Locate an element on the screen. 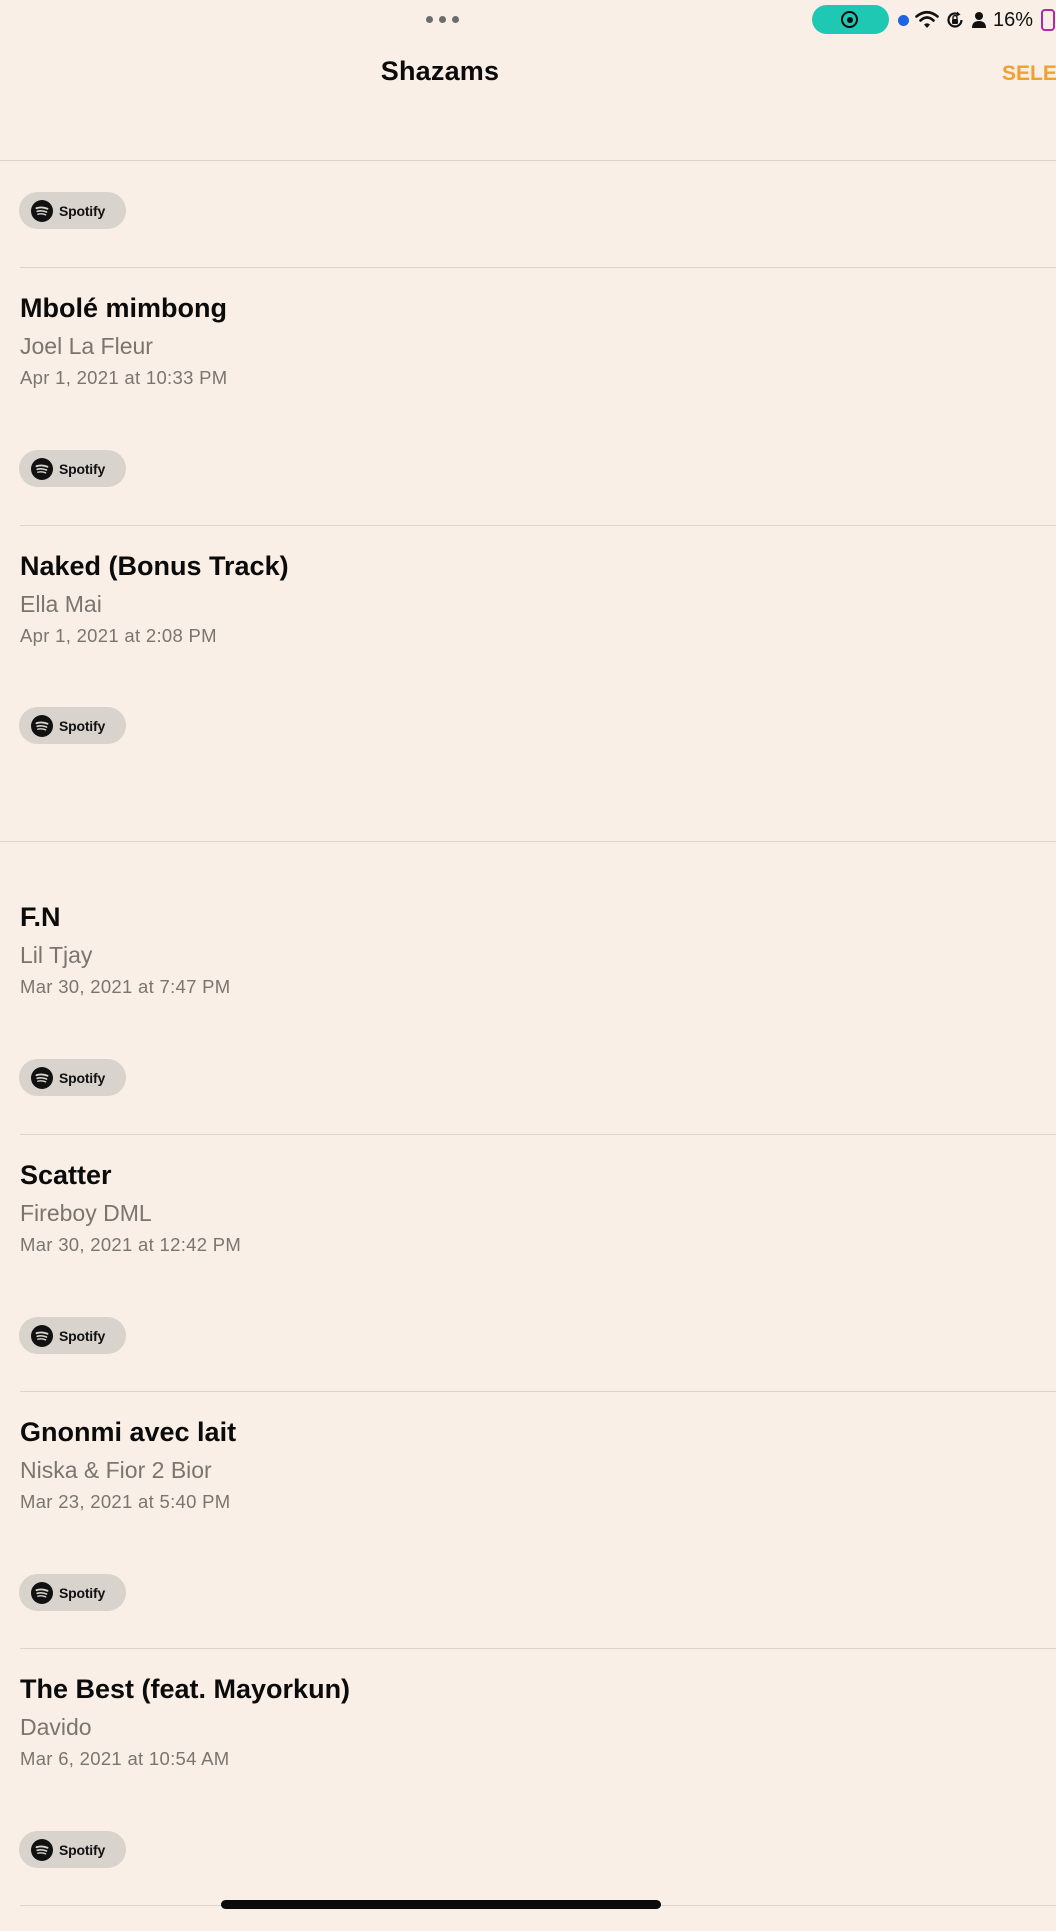 This screenshot has height=1931, width=1056. song-date: Apr 1, 2021 at 2:08 PM is located at coordinates (118, 635).